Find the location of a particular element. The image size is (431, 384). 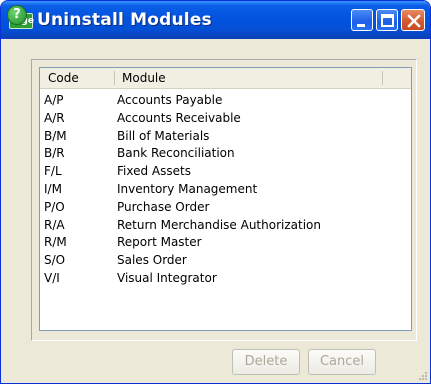

cancel-button: Cancel is located at coordinates (342, 362).